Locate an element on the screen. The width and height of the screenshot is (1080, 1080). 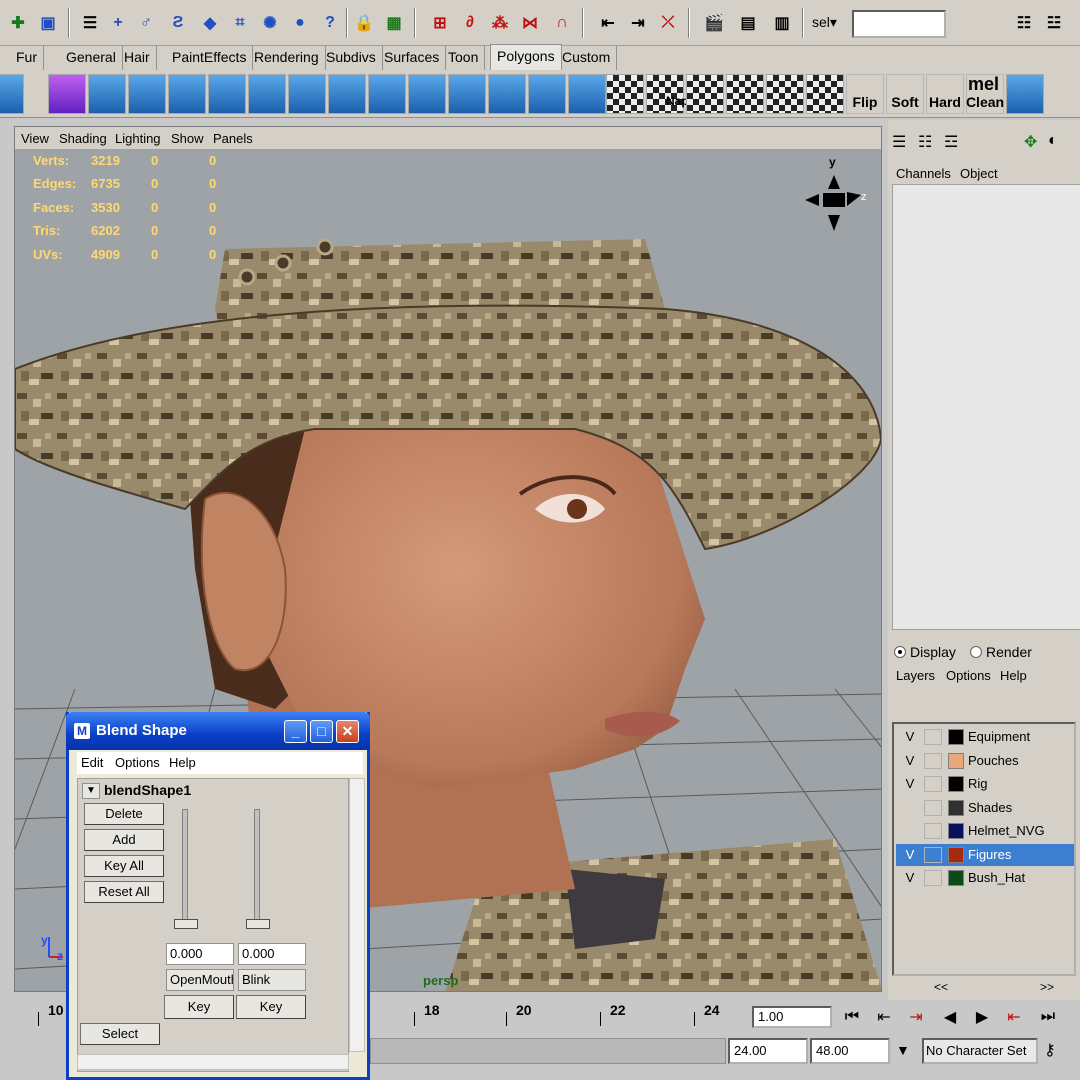
viewport-menu-lighting: Lighting is located at coordinates (138, 138).